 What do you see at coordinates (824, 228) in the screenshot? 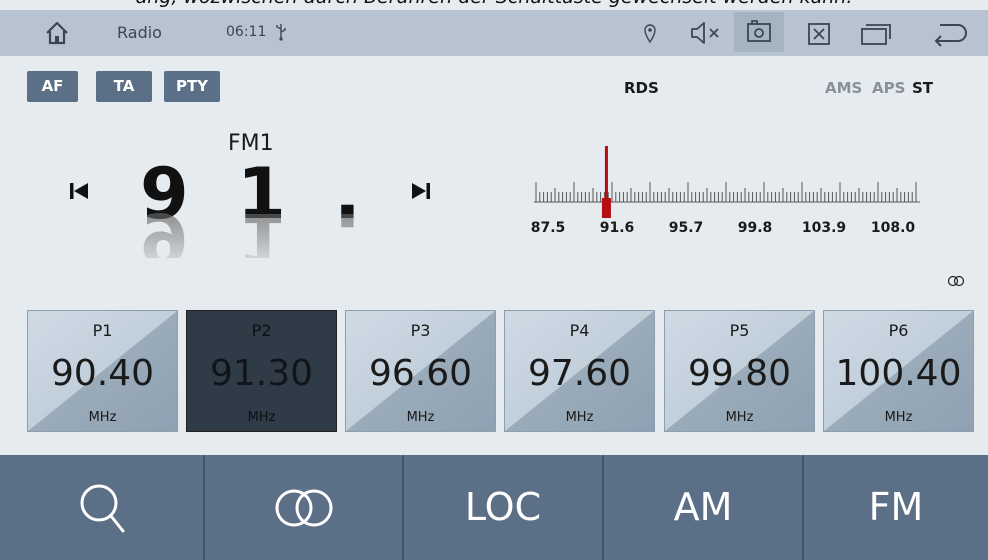
I see `scale-label: 103.9` at bounding box center [824, 228].